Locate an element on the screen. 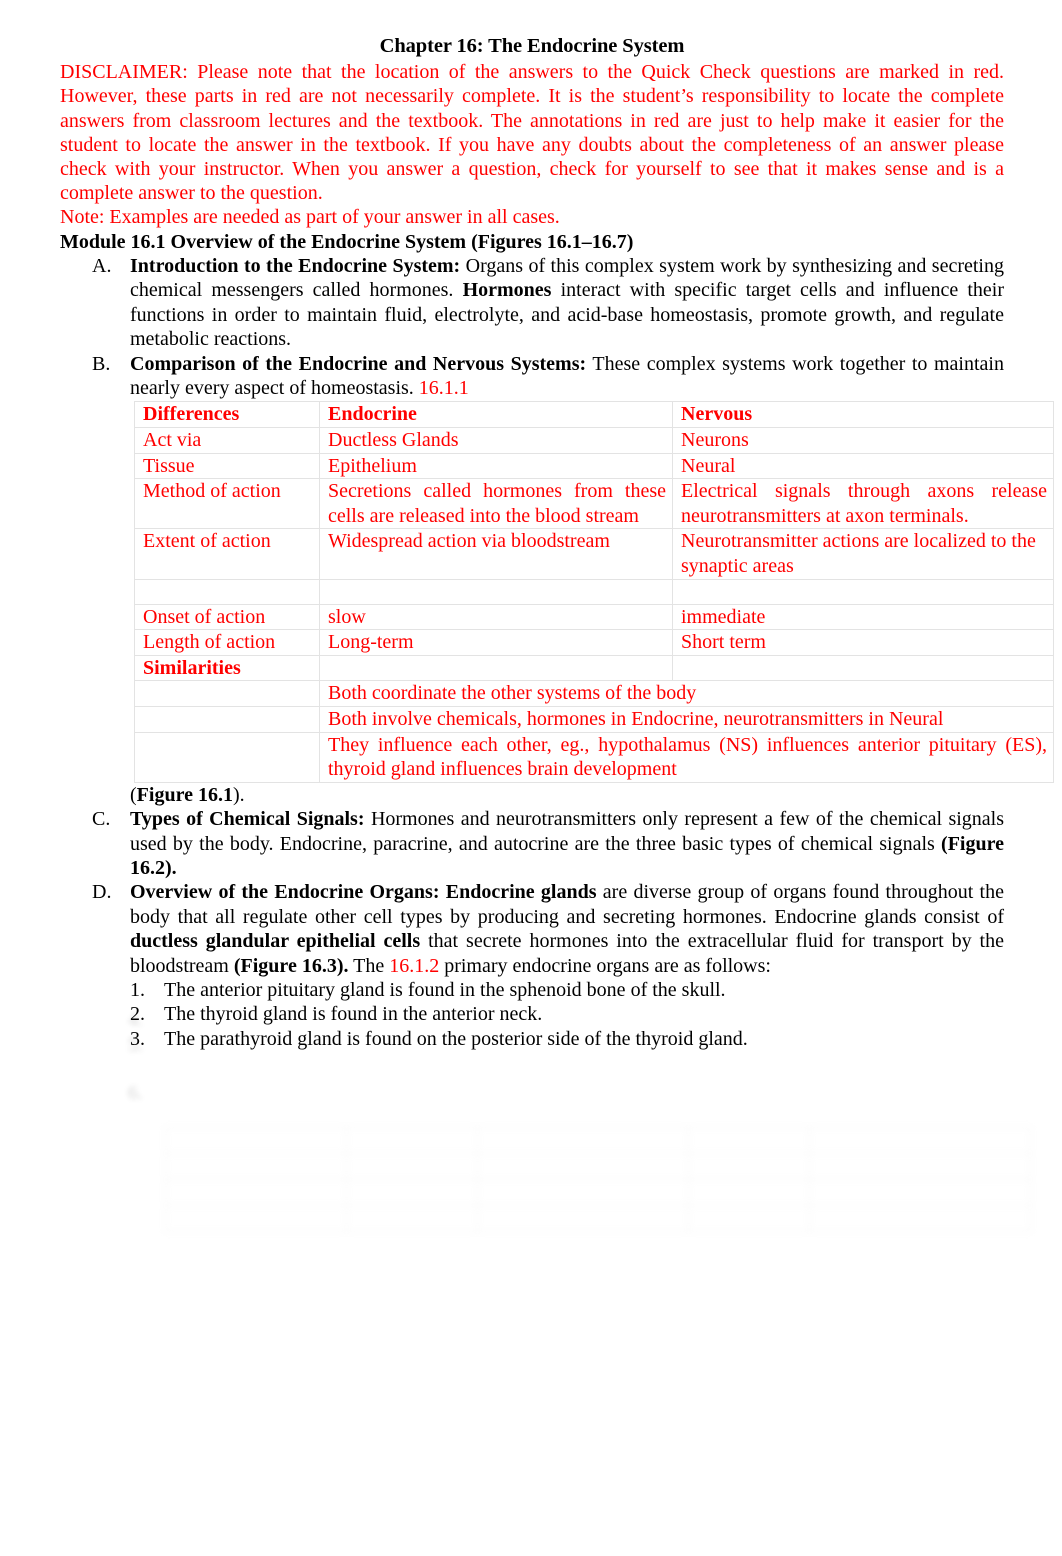 Image resolution: width=1062 pixels, height=1556 pixels. outline-d-text-4: primary endocrine organs are as follows: is located at coordinates (605, 965).